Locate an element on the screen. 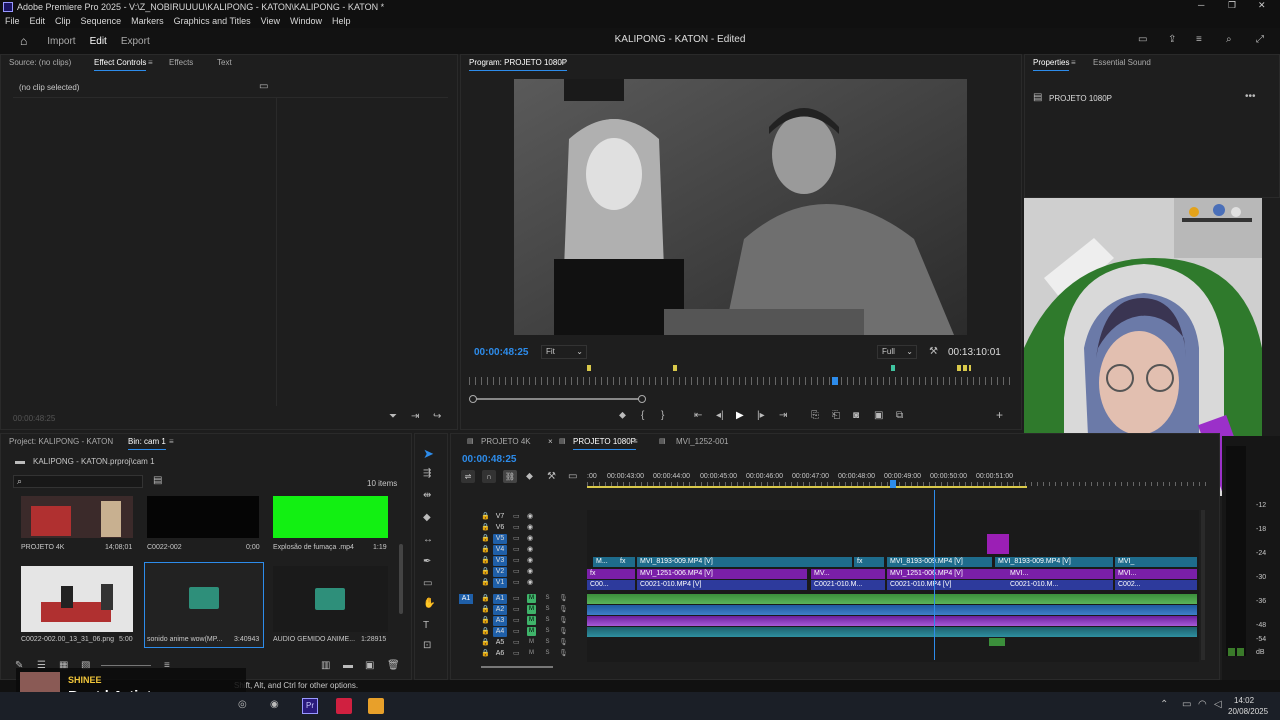 The width and height of the screenshot is (1280, 720). export-frame-icon: ↪ is located at coordinates (437, 416).